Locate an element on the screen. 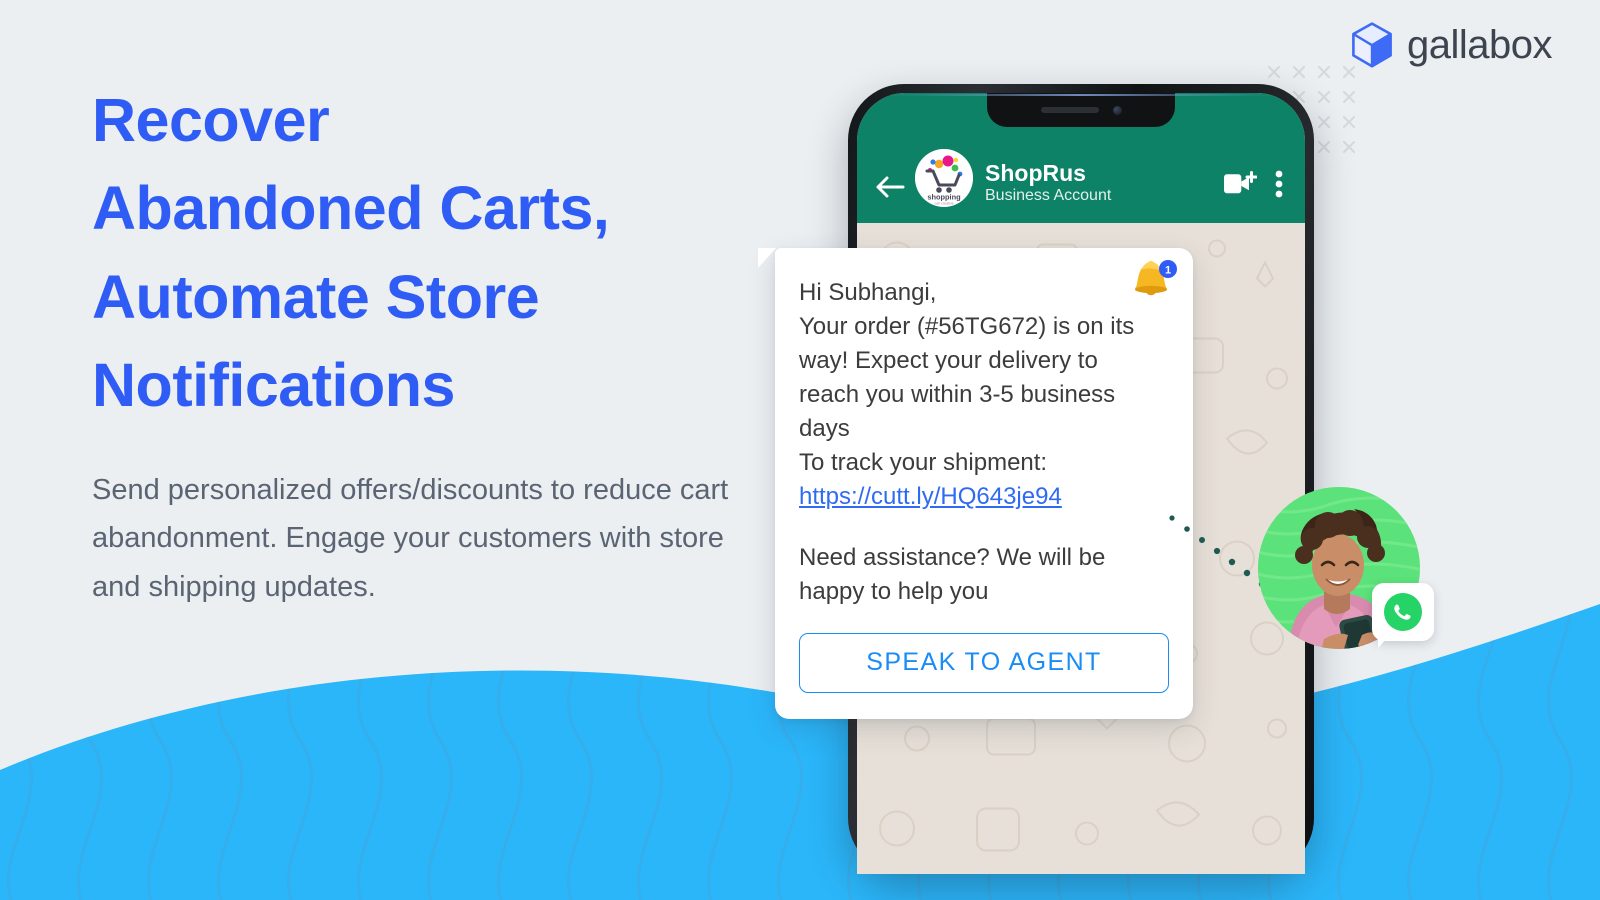 The image size is (1600, 900). message-line-1: Your order (#56TG672) is on its is located at coordinates (967, 327).